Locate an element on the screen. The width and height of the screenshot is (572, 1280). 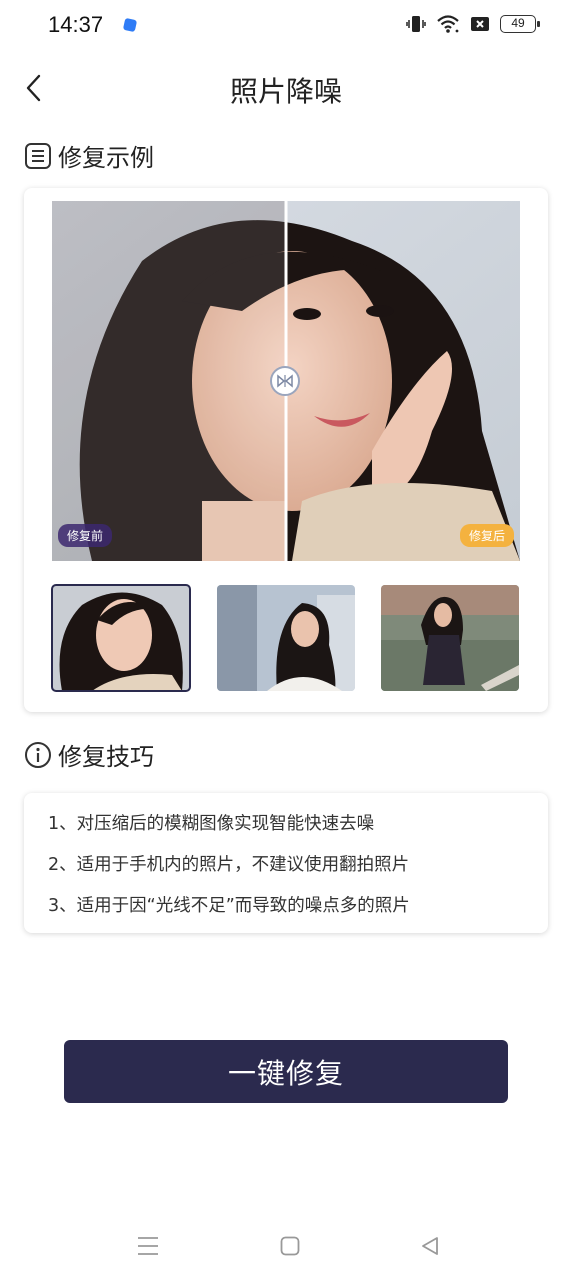
app-header: 照片降噪 is located at coordinates (286, 88).